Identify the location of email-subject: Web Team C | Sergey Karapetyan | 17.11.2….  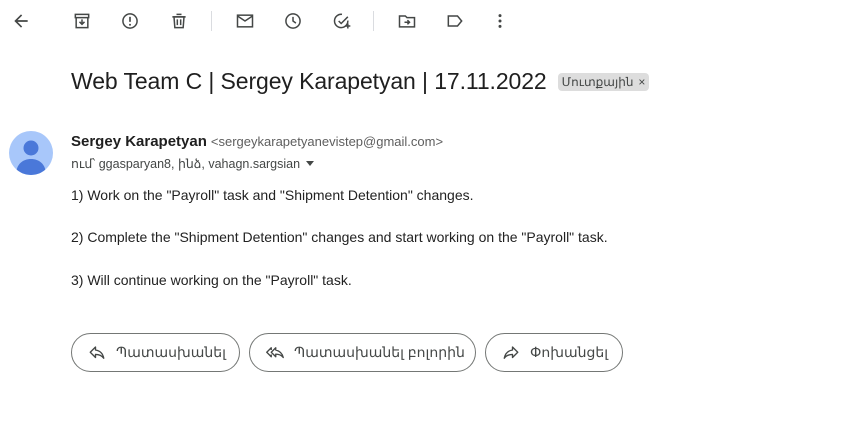
(309, 81).